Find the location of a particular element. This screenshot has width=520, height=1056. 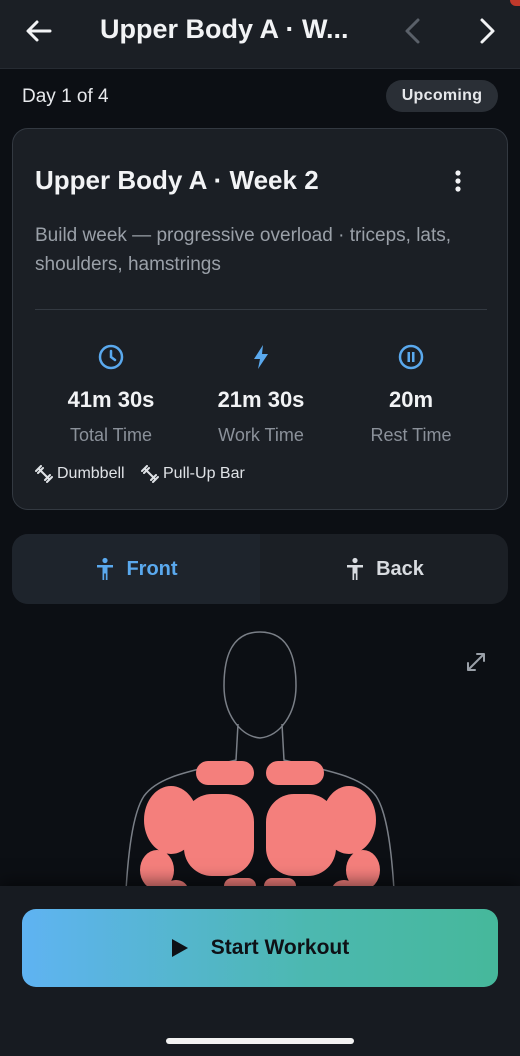

stat-work-time: 21m 30s Work Time is located at coordinates (261, 394).